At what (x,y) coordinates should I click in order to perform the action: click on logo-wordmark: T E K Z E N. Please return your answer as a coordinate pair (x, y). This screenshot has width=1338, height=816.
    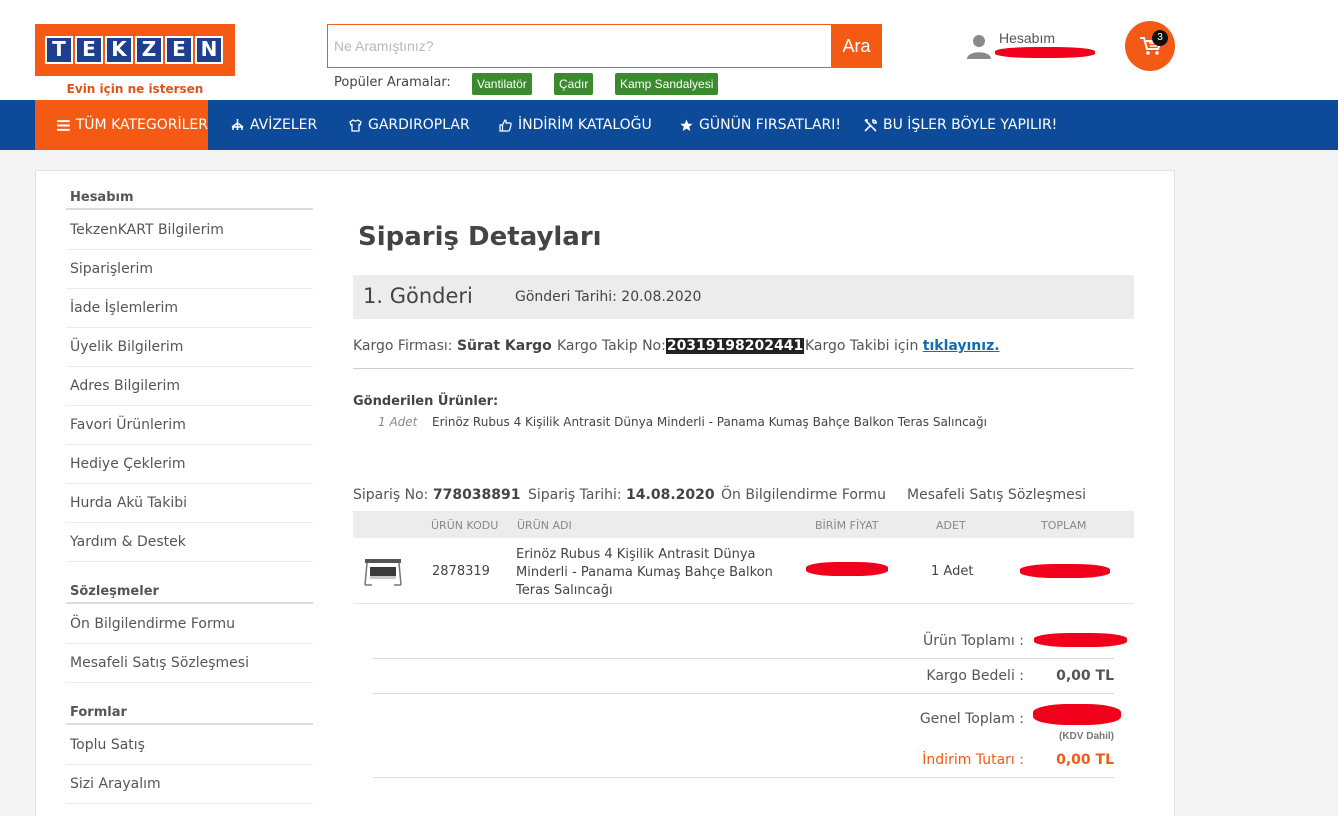
    Looking at the image, I should click on (134, 50).